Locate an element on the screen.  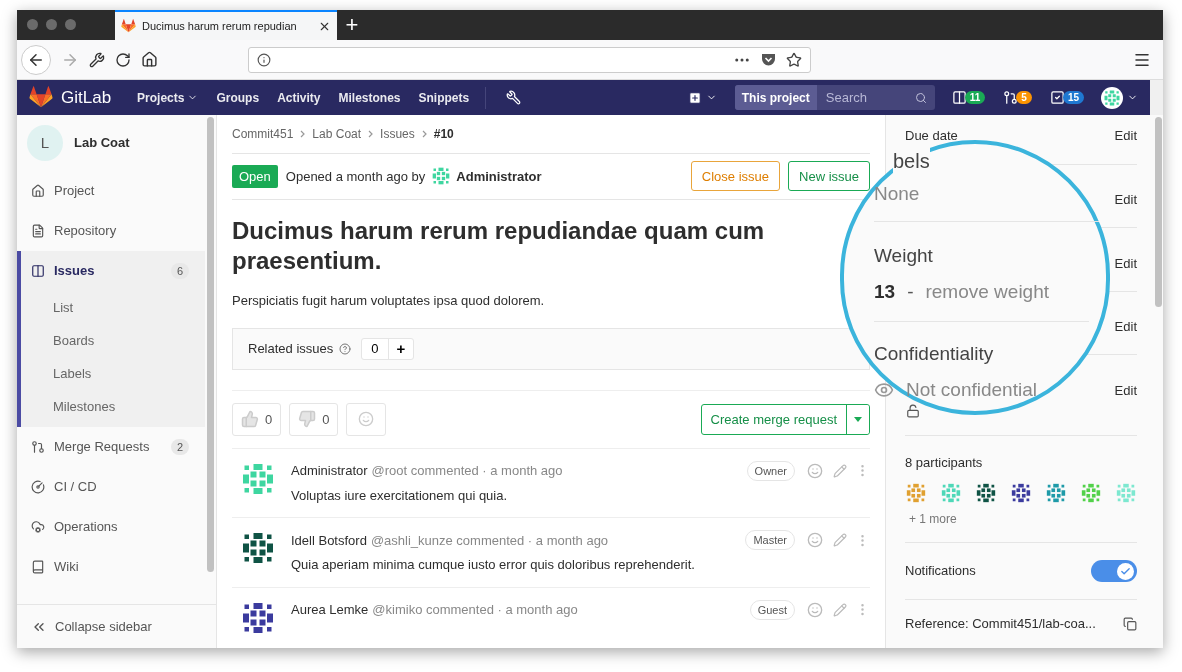
labels-value: None is located at coordinates (897, 194).